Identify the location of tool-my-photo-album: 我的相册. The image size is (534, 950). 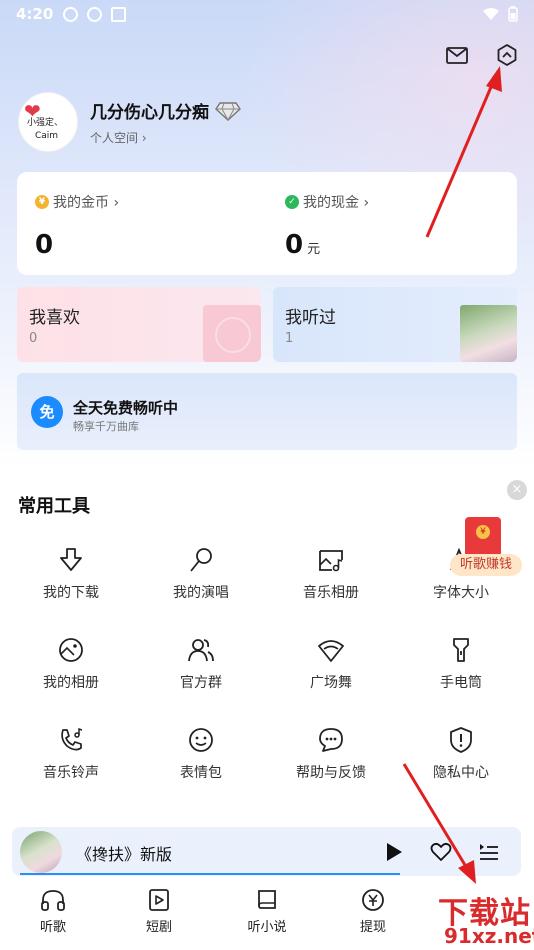
(71, 664).